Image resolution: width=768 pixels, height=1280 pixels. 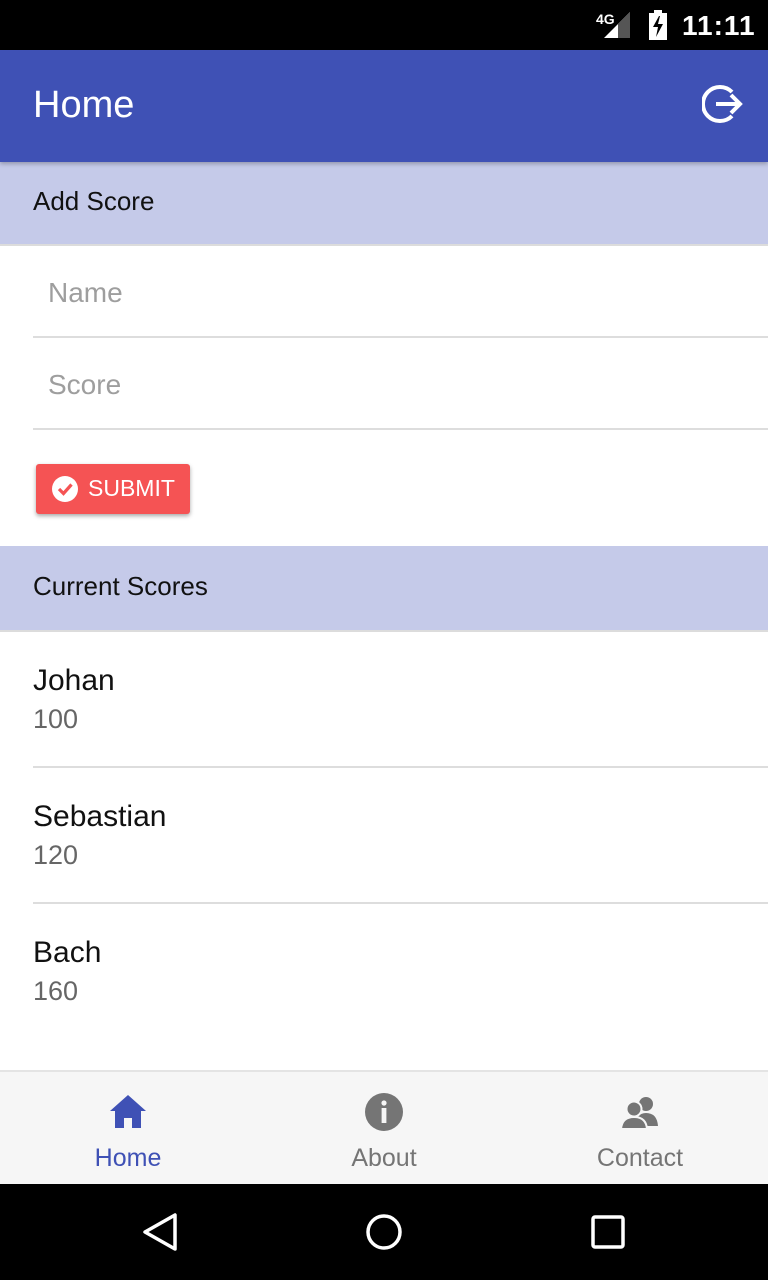 What do you see at coordinates (128, 1129) in the screenshot?
I see `nav-item-home: Home` at bounding box center [128, 1129].